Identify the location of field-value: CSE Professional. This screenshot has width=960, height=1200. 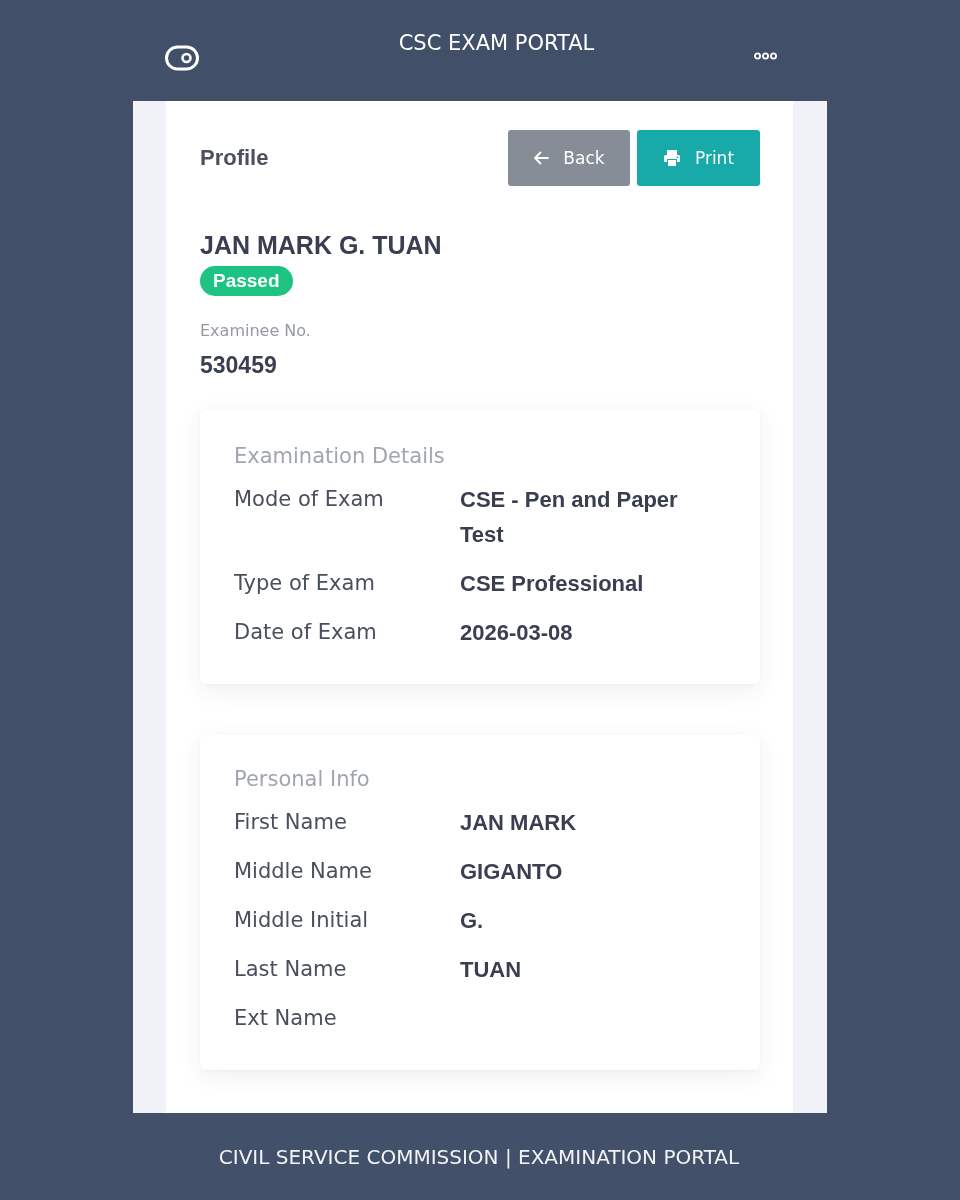
(552, 584).